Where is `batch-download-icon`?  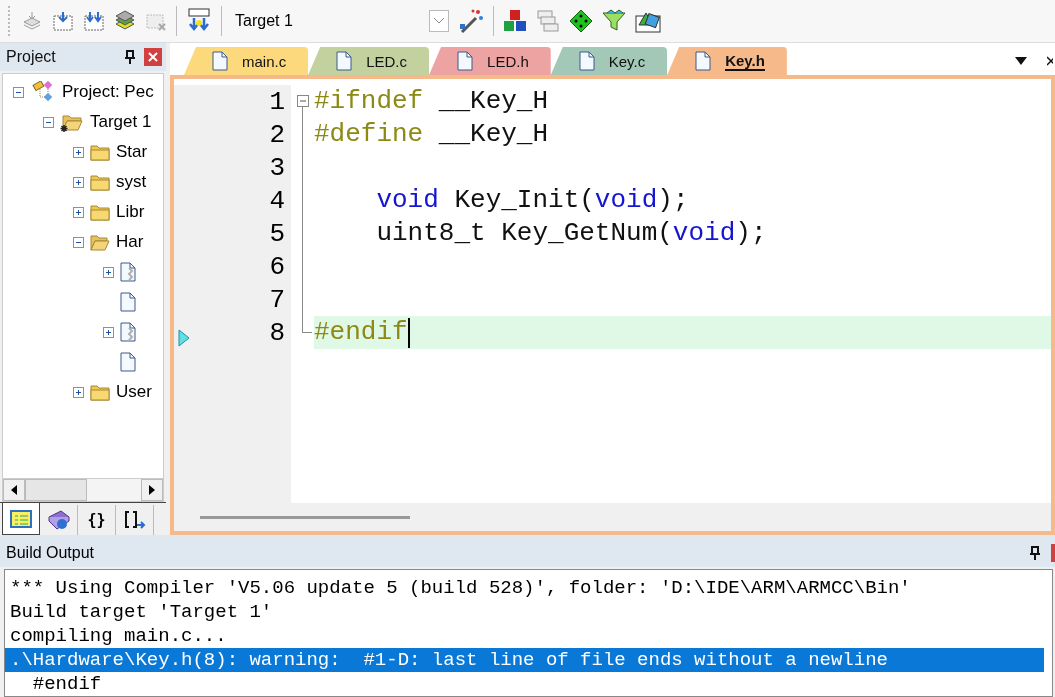 batch-download-icon is located at coordinates (94, 21).